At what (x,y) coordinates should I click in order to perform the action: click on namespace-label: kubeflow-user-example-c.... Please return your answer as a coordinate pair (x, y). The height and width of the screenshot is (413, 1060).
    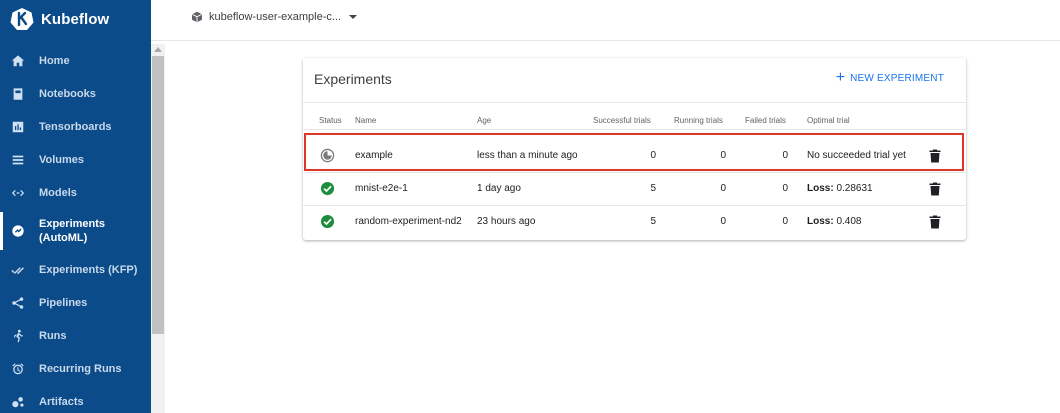
    Looking at the image, I should click on (275, 17).